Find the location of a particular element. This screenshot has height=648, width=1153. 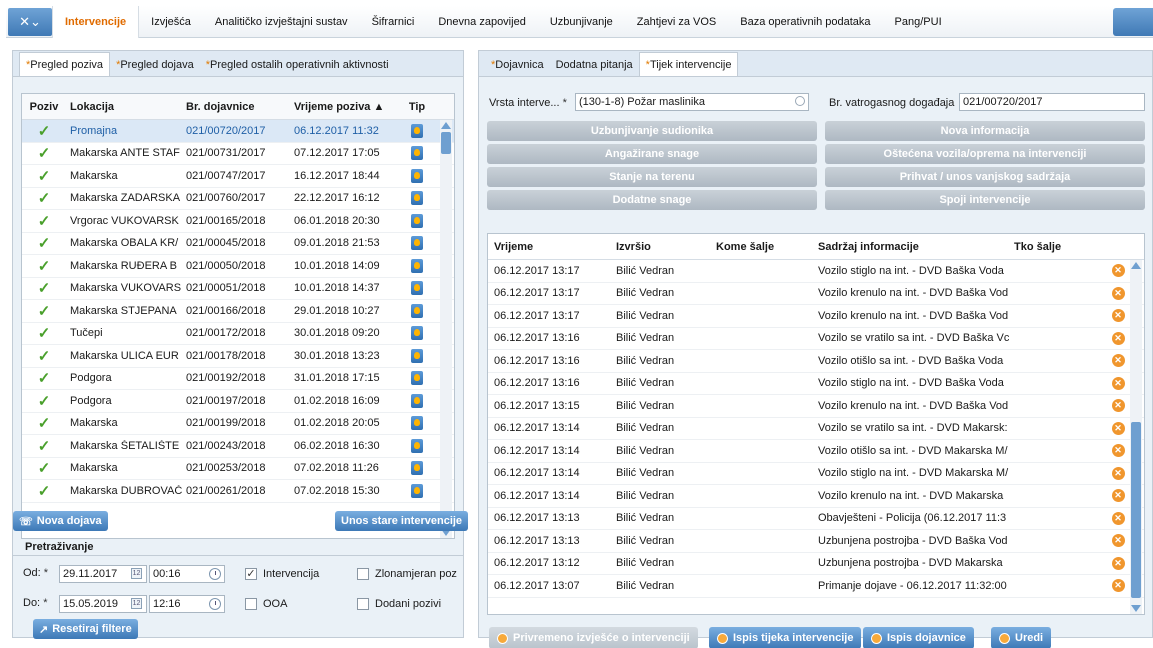

wrench-icon: ✕⌄ is located at coordinates (30, 21).